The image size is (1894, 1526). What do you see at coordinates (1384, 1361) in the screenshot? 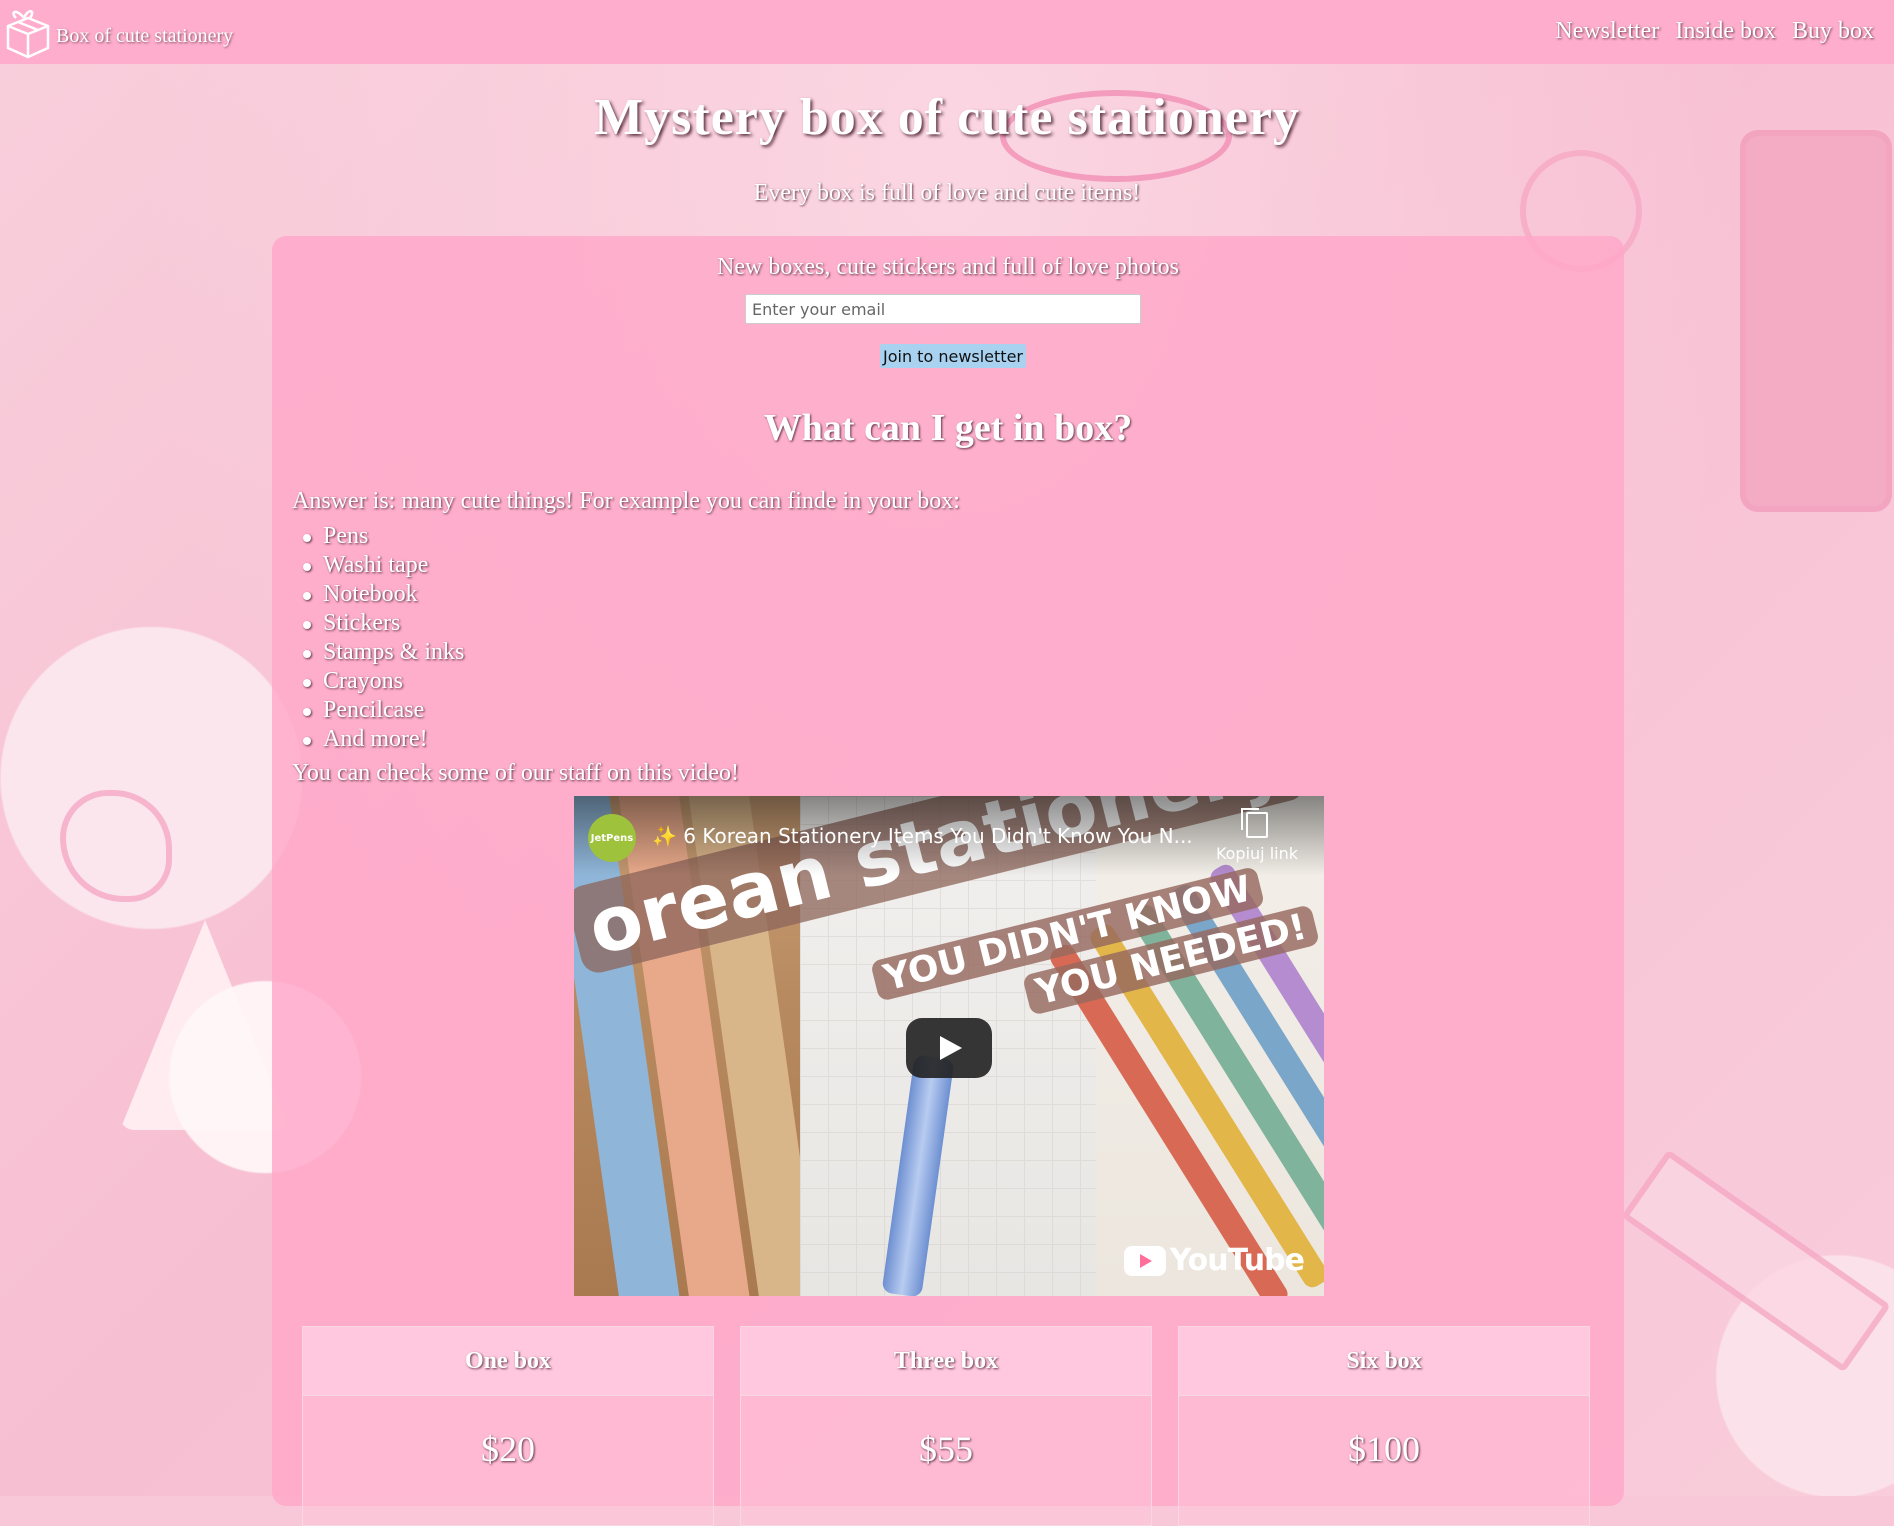
I see `plan-name: Six box` at bounding box center [1384, 1361].